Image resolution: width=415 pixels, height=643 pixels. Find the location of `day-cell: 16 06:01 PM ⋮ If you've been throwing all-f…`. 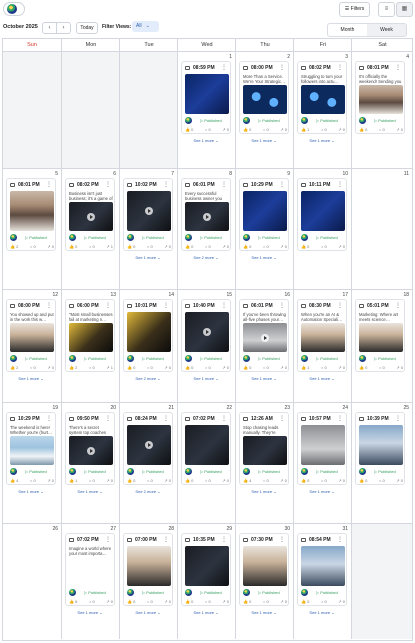

day-cell: 16 06:01 PM ⋮ If you've been throwing all-f… is located at coordinates (264, 345).